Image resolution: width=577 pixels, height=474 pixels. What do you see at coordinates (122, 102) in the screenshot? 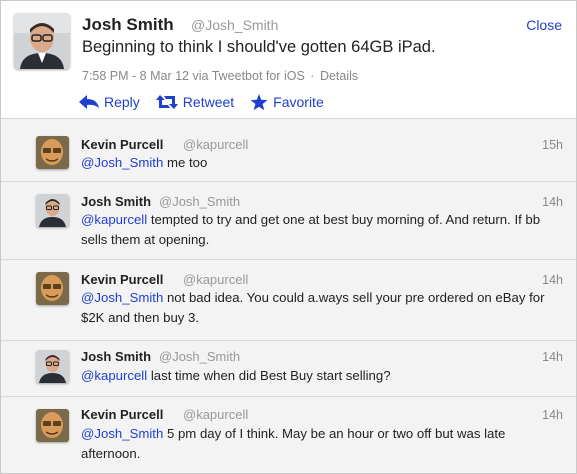
I see `reply-label: Reply` at bounding box center [122, 102].